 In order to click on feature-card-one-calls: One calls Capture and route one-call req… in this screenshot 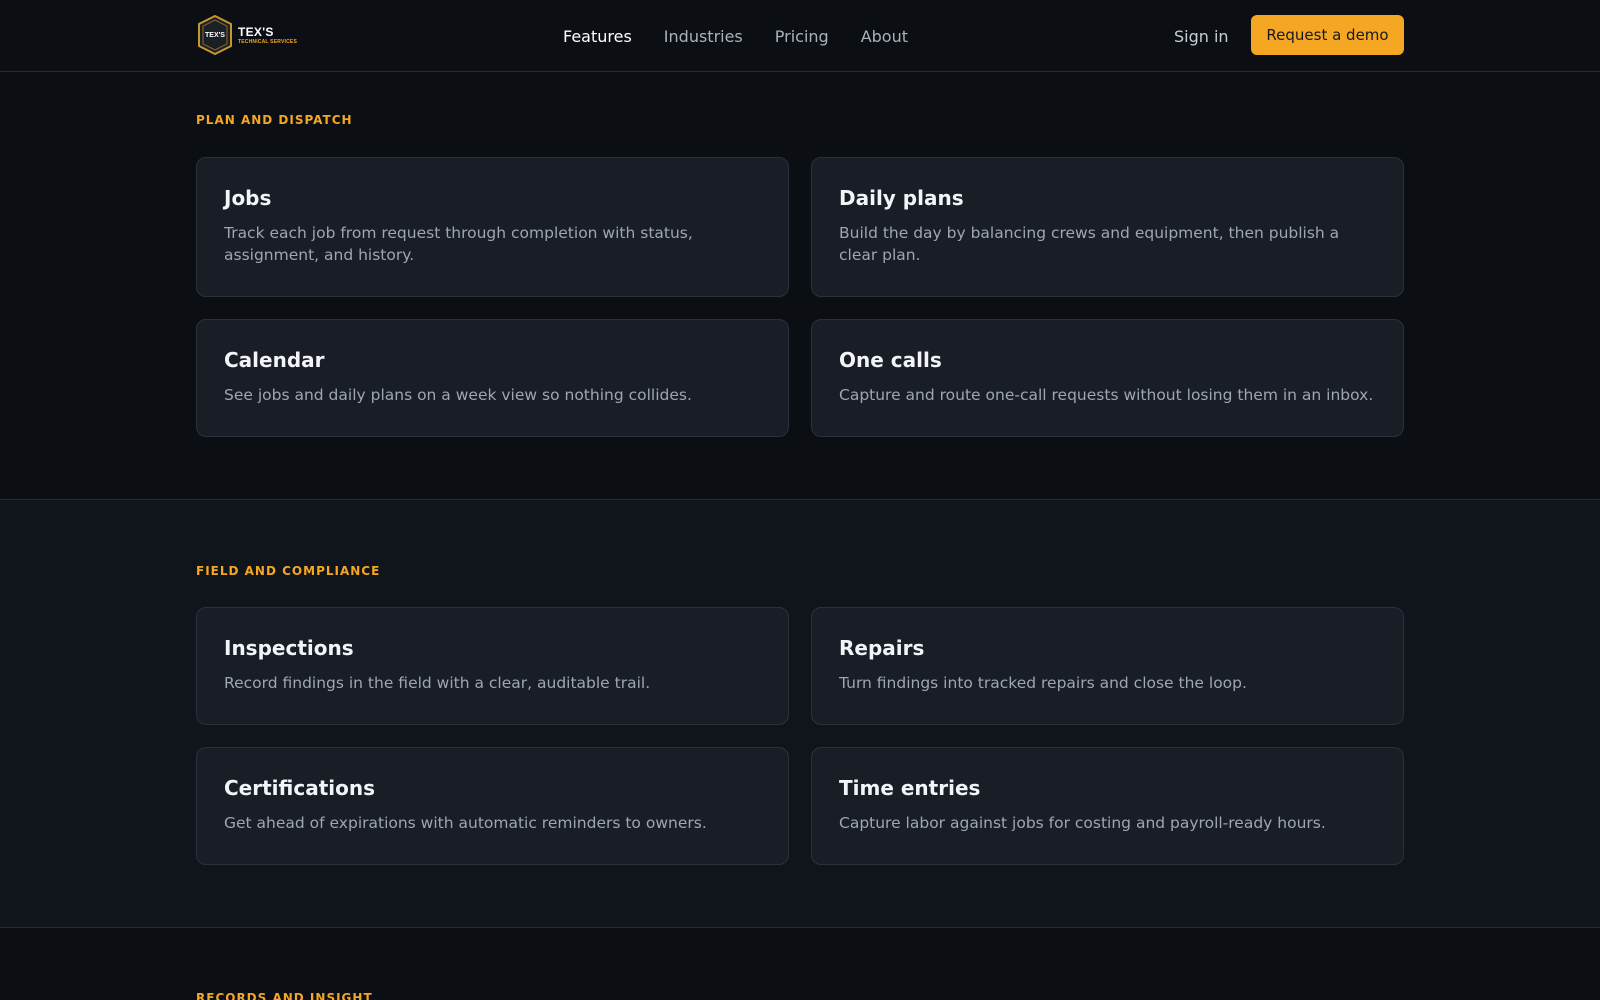, I will do `click(1107, 378)`.